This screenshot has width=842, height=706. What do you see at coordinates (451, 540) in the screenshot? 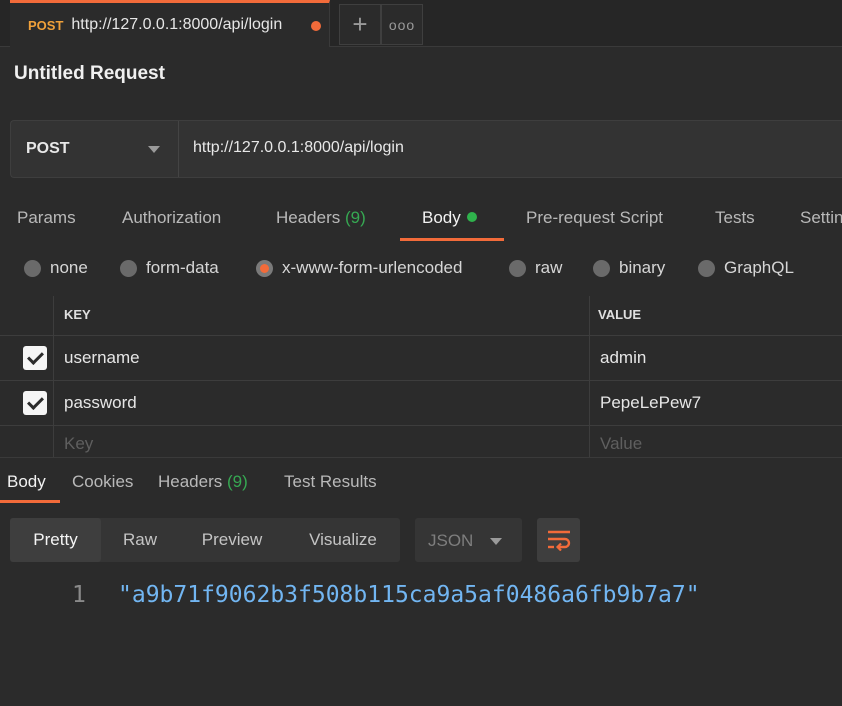
I see `response-format-label: JSON` at bounding box center [451, 540].